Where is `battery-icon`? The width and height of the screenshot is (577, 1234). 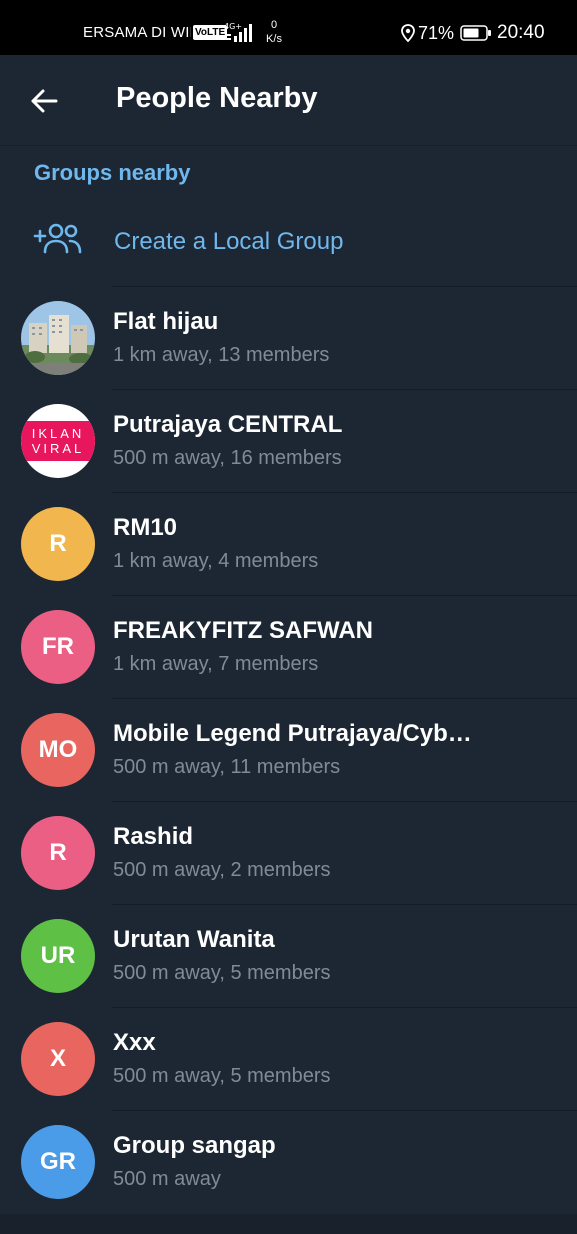 battery-icon is located at coordinates (475, 33).